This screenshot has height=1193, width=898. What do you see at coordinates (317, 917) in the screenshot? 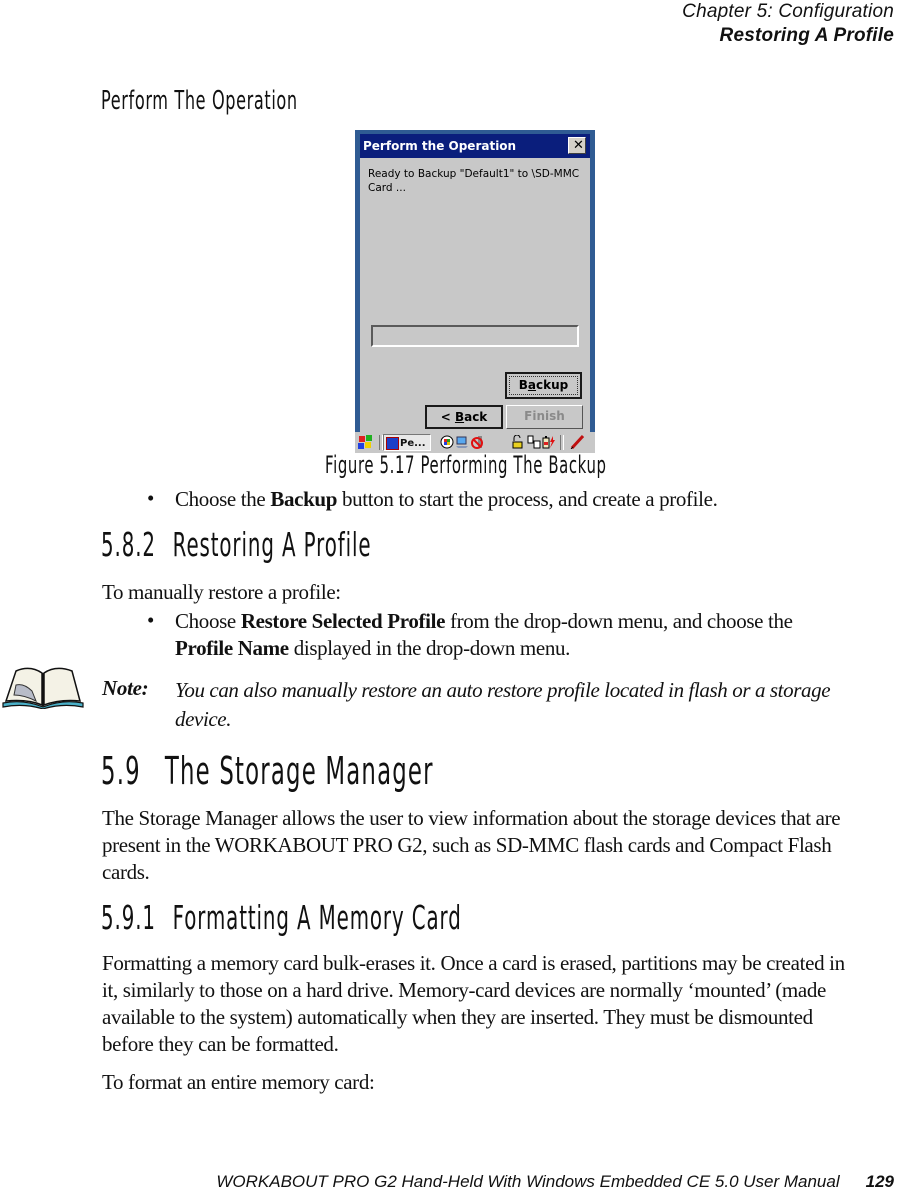
I see `section-title: Formatting A Memory Card` at bounding box center [317, 917].